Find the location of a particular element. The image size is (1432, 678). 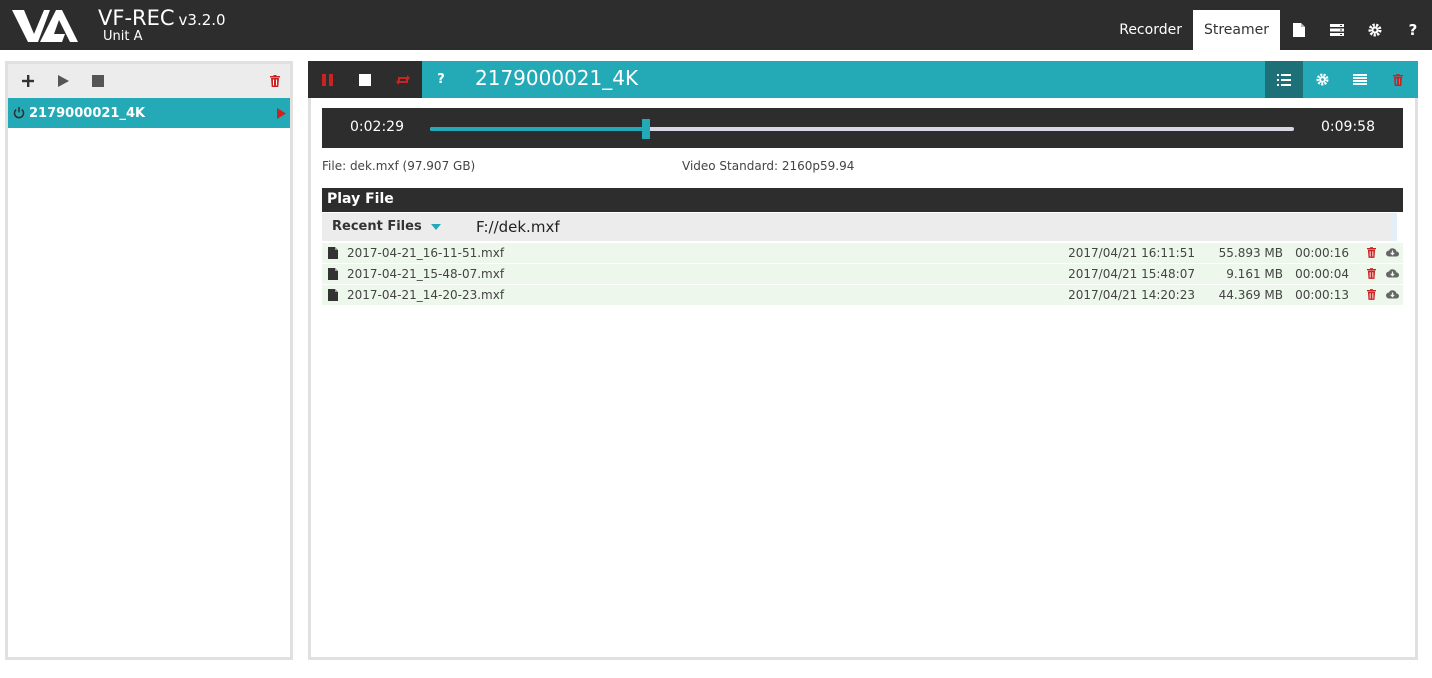

stop-button is located at coordinates (365, 79).